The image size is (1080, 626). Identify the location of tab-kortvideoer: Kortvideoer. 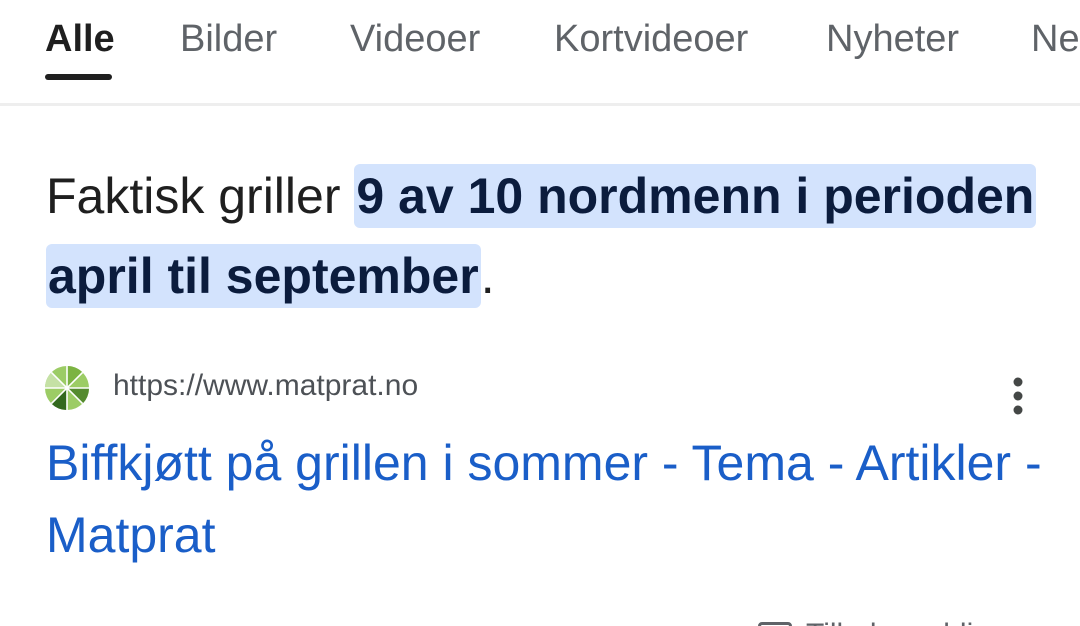
(651, 39).